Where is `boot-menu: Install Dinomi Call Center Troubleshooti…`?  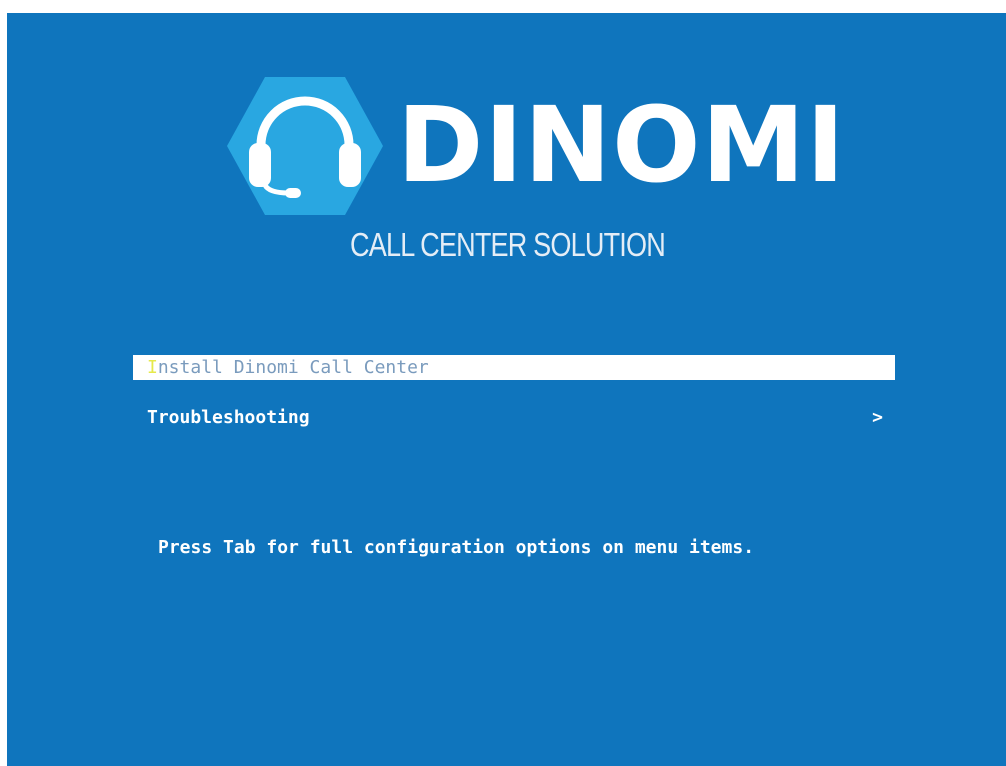
boot-menu: Install Dinomi Call Center Troubleshooti… is located at coordinates (514, 392).